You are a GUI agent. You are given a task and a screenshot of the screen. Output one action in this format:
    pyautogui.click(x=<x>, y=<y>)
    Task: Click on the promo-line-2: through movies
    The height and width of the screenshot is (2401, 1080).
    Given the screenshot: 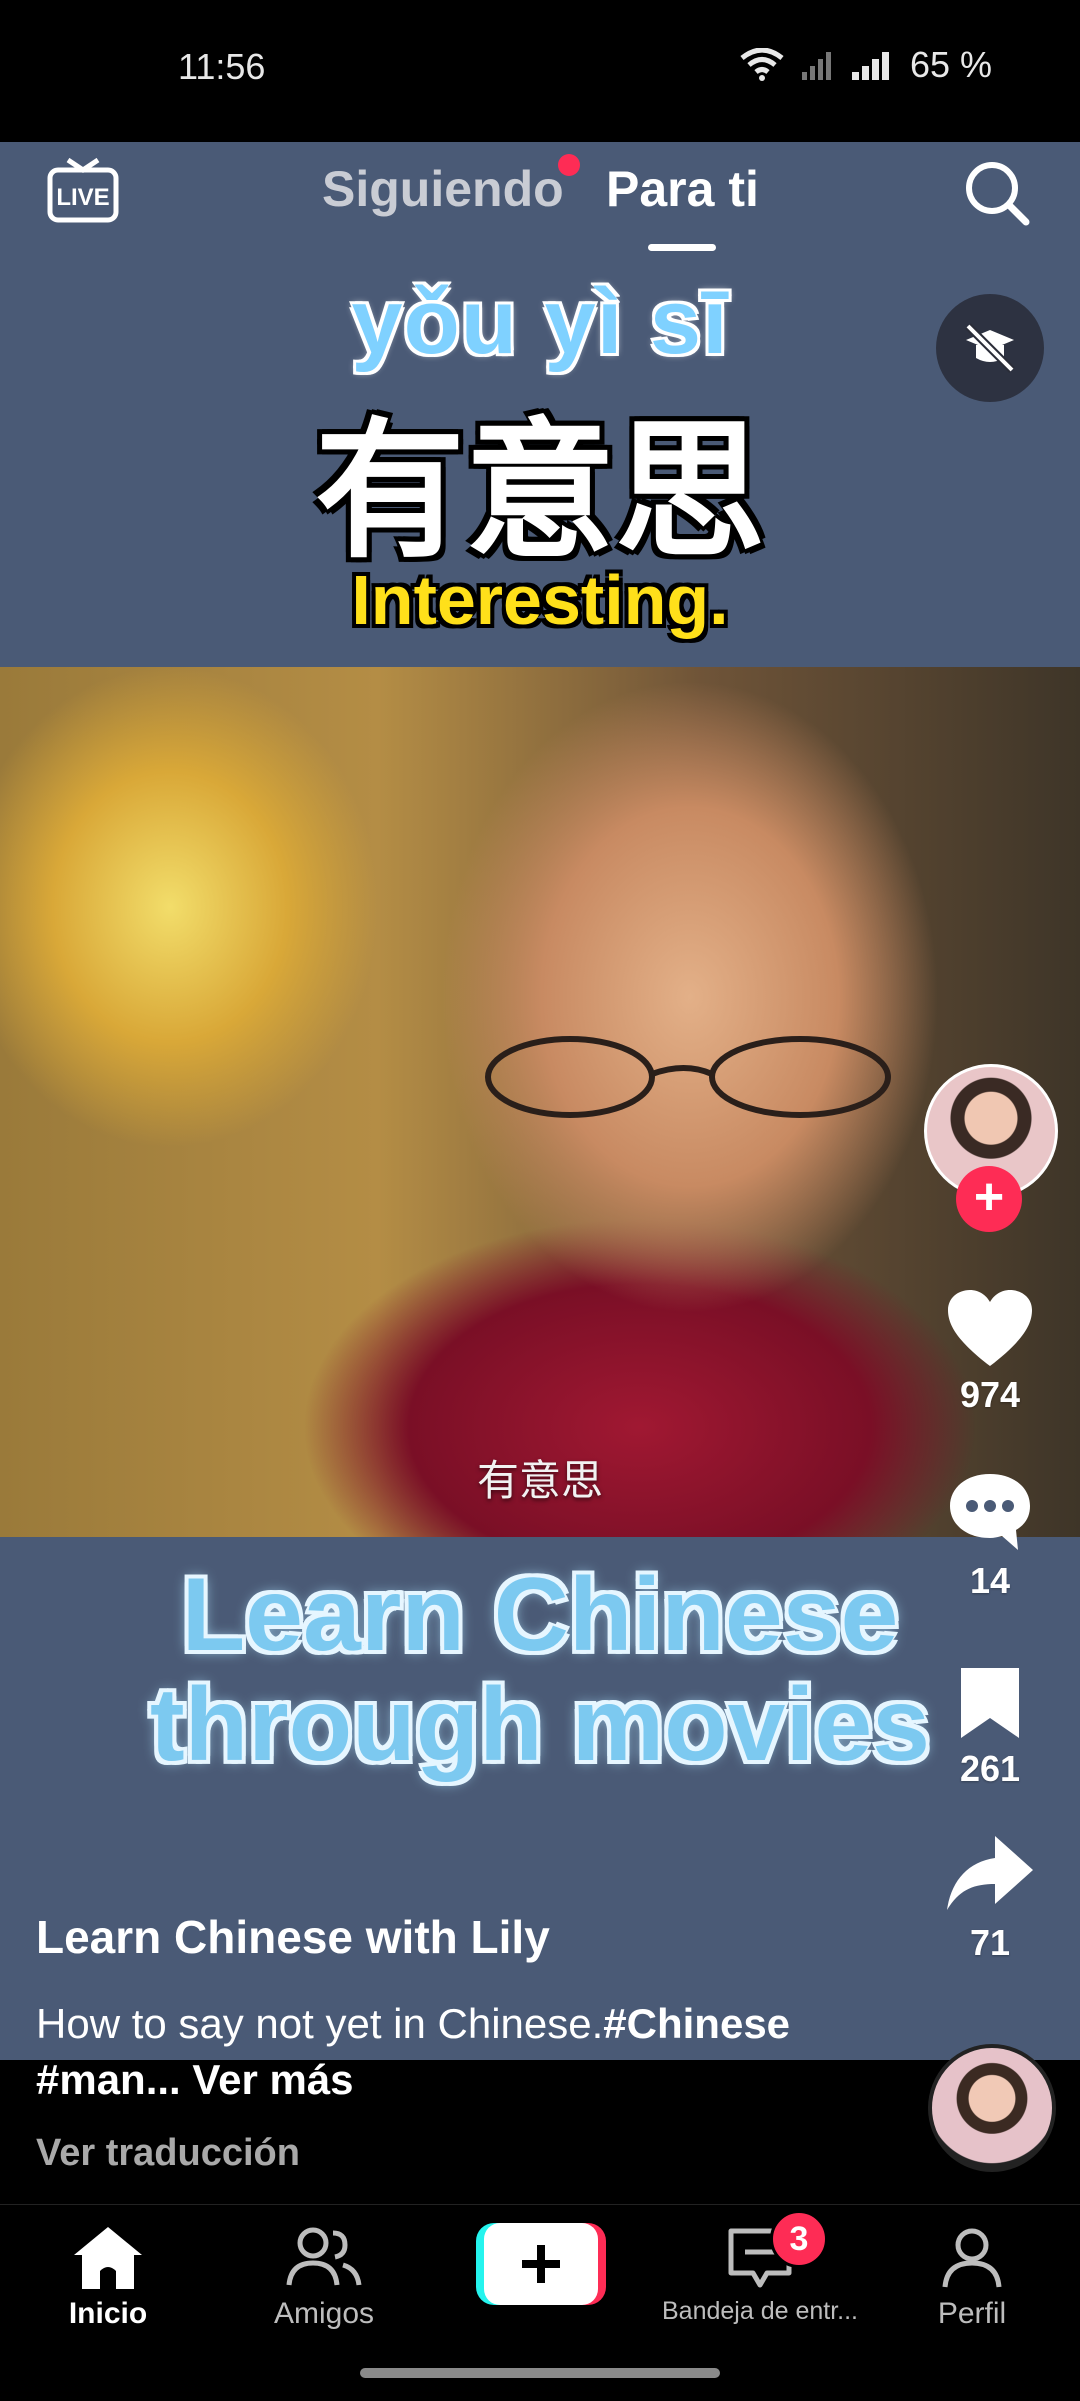 What is the action you would take?
    pyautogui.click(x=540, y=1725)
    